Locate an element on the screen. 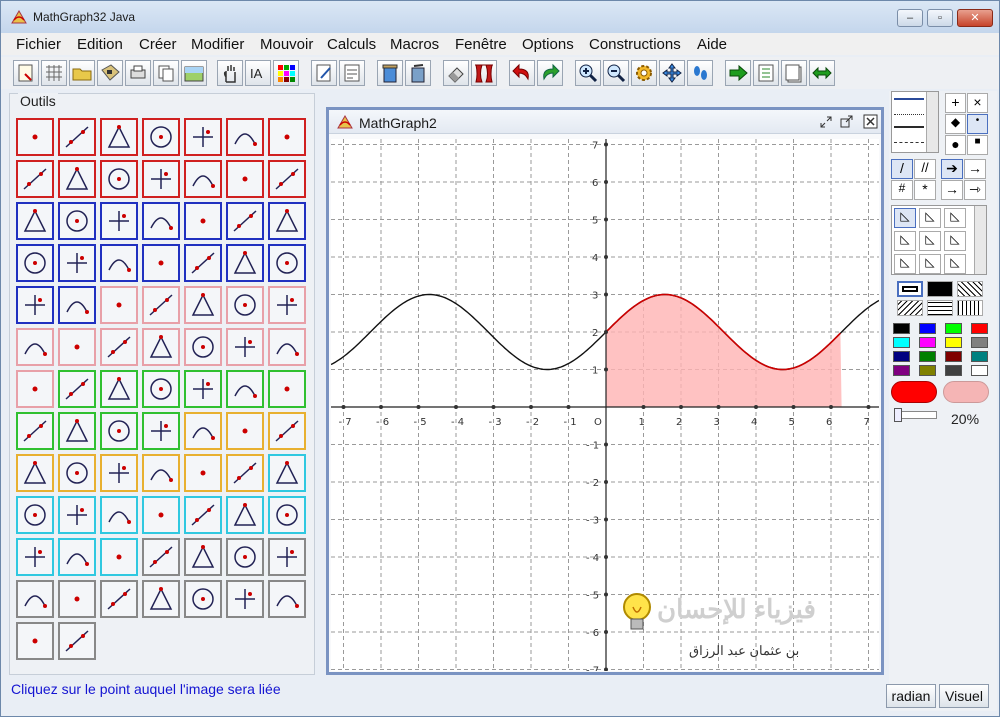 The width and height of the screenshot is (1000, 717). angle-mark-3: ◺ is located at coordinates (955, 218).